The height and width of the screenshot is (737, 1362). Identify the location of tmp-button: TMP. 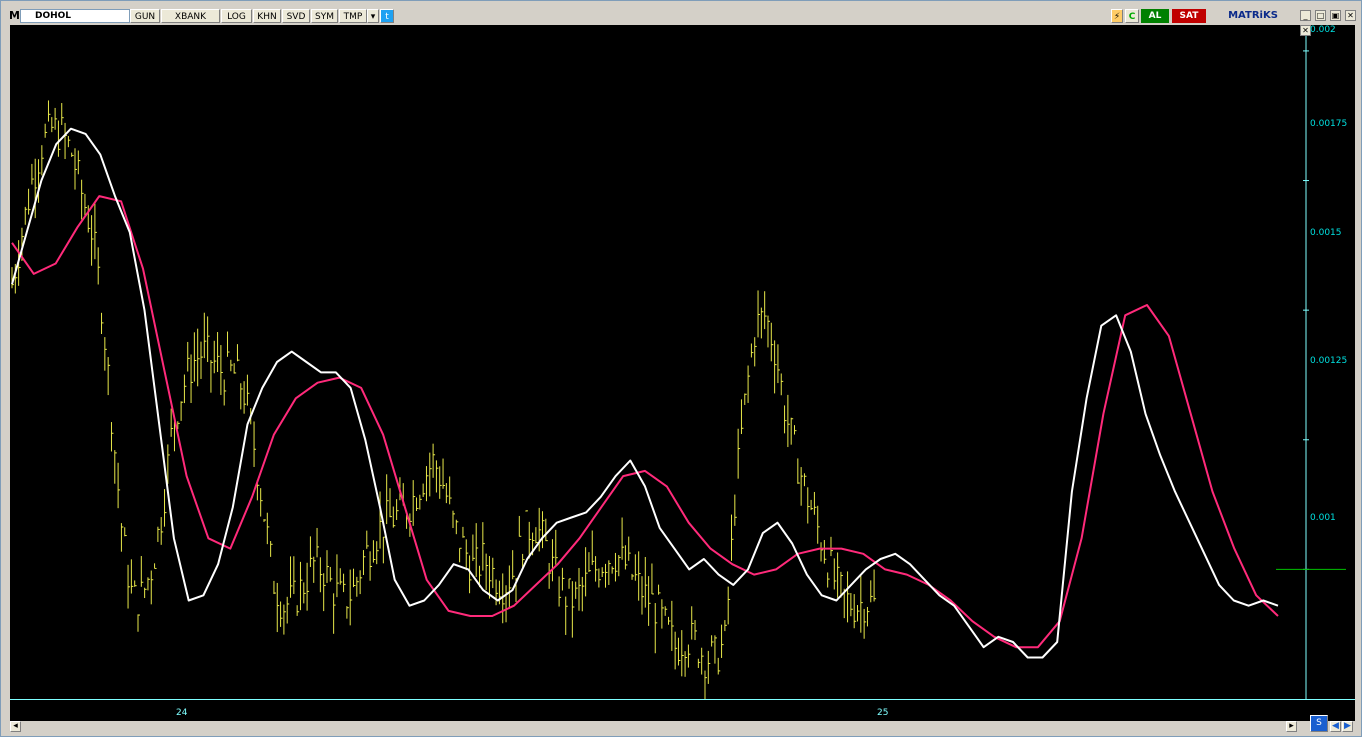
(353, 16).